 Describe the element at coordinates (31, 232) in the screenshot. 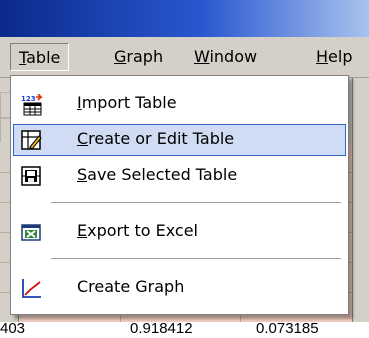

I see `excel-export-icon` at that location.